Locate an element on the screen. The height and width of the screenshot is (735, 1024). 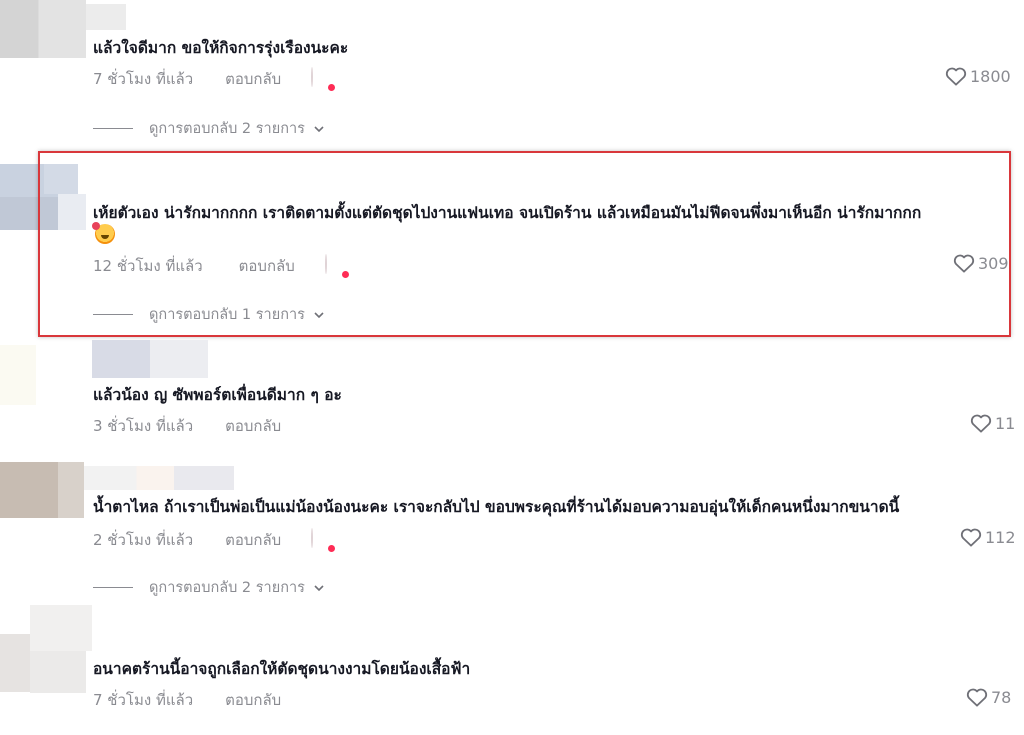
comment-meta: 2 ชั่วโมง ที่แล้ว ตอบกลับ is located at coordinates (215, 541).